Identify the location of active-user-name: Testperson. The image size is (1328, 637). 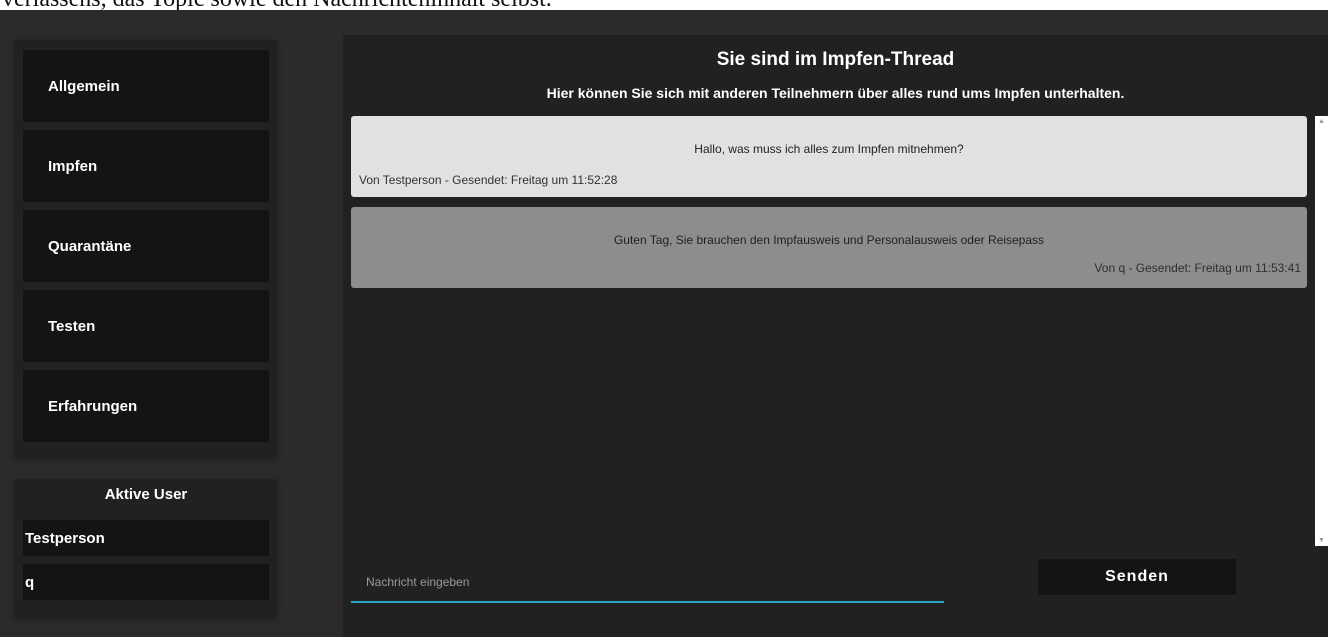
(65, 538).